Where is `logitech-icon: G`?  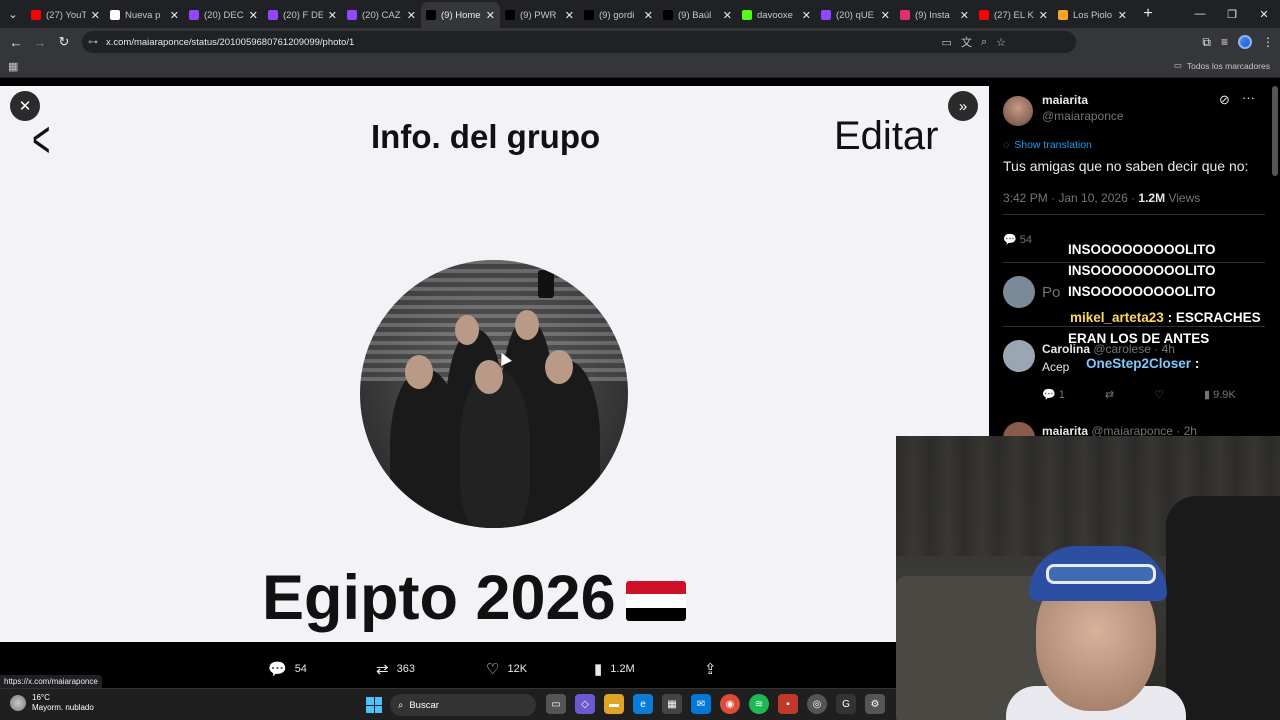 logitech-icon: G is located at coordinates (846, 704).